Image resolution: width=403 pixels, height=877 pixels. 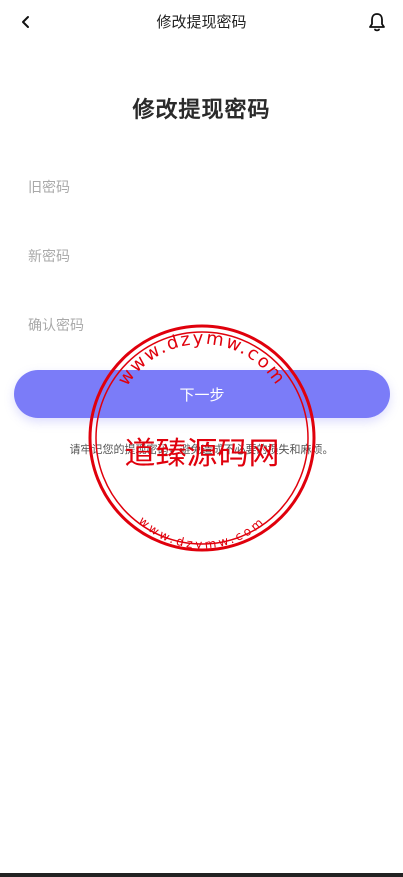 I want to click on notification-button, so click(x=377, y=22).